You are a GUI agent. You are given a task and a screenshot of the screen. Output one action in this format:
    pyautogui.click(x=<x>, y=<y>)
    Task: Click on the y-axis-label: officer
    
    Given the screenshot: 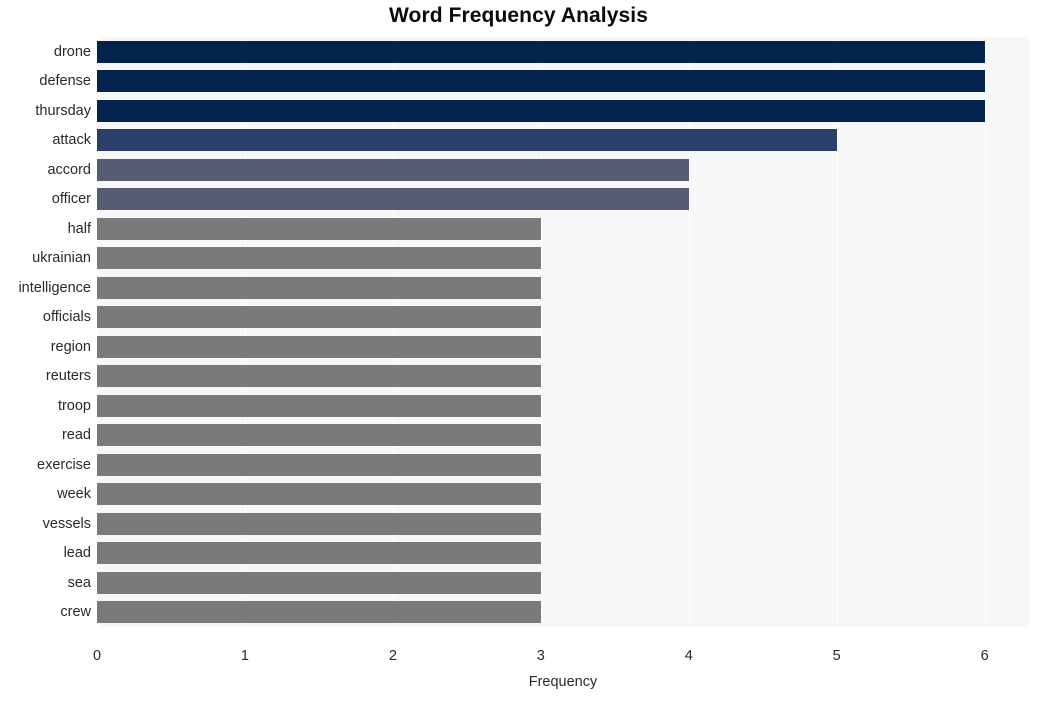 What is the action you would take?
    pyautogui.click(x=71, y=199)
    